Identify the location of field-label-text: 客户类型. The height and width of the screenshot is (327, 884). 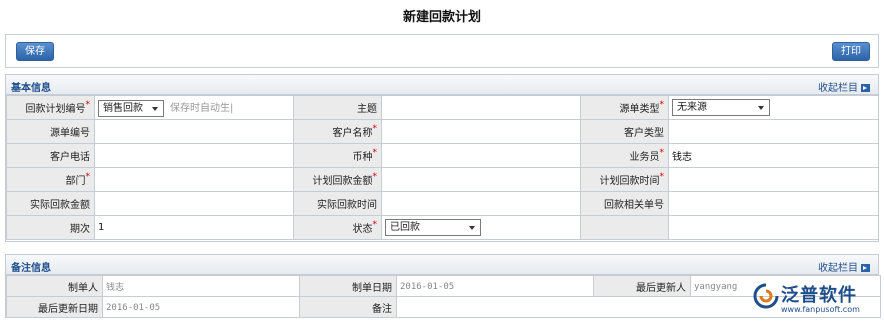
(644, 133).